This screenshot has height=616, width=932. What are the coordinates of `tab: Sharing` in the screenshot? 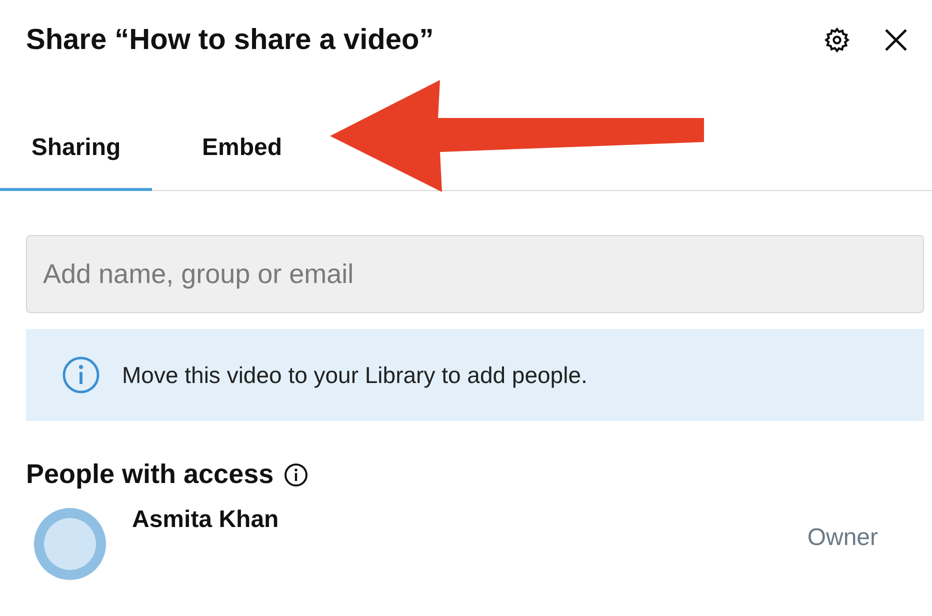 It's located at (76, 150).